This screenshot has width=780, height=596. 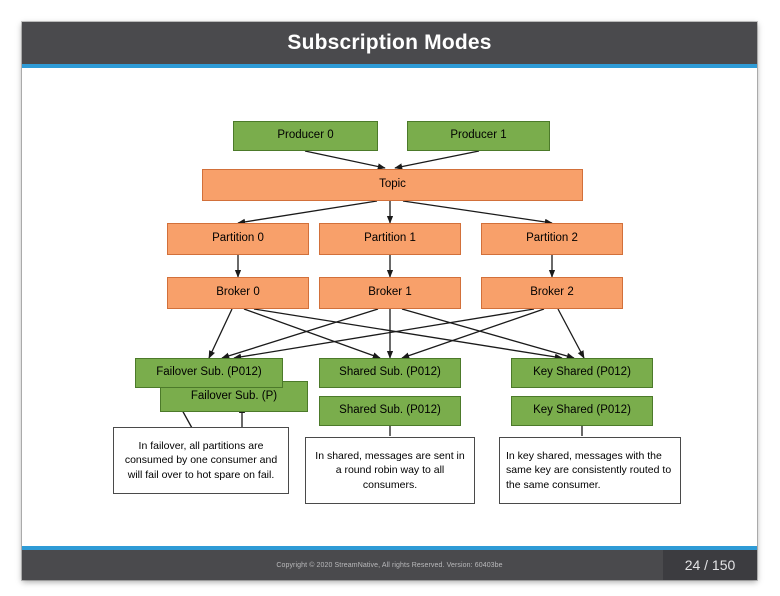 I want to click on node-label: Failover Sub. (P), so click(x=234, y=395).